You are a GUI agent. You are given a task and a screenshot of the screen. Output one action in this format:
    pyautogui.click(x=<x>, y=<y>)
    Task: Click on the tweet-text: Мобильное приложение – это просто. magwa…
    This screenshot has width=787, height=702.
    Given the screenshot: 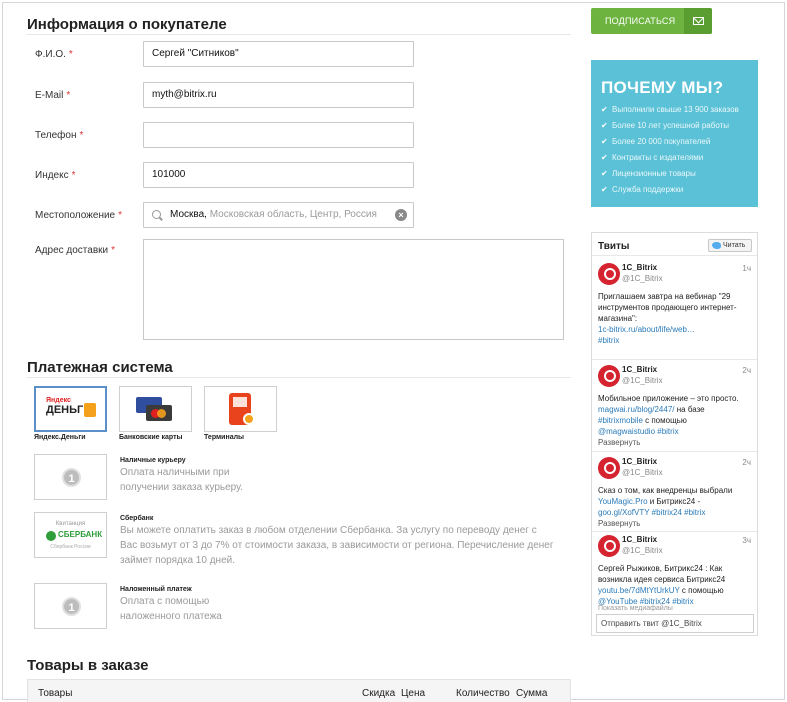 What is the action you would take?
    pyautogui.click(x=676, y=415)
    